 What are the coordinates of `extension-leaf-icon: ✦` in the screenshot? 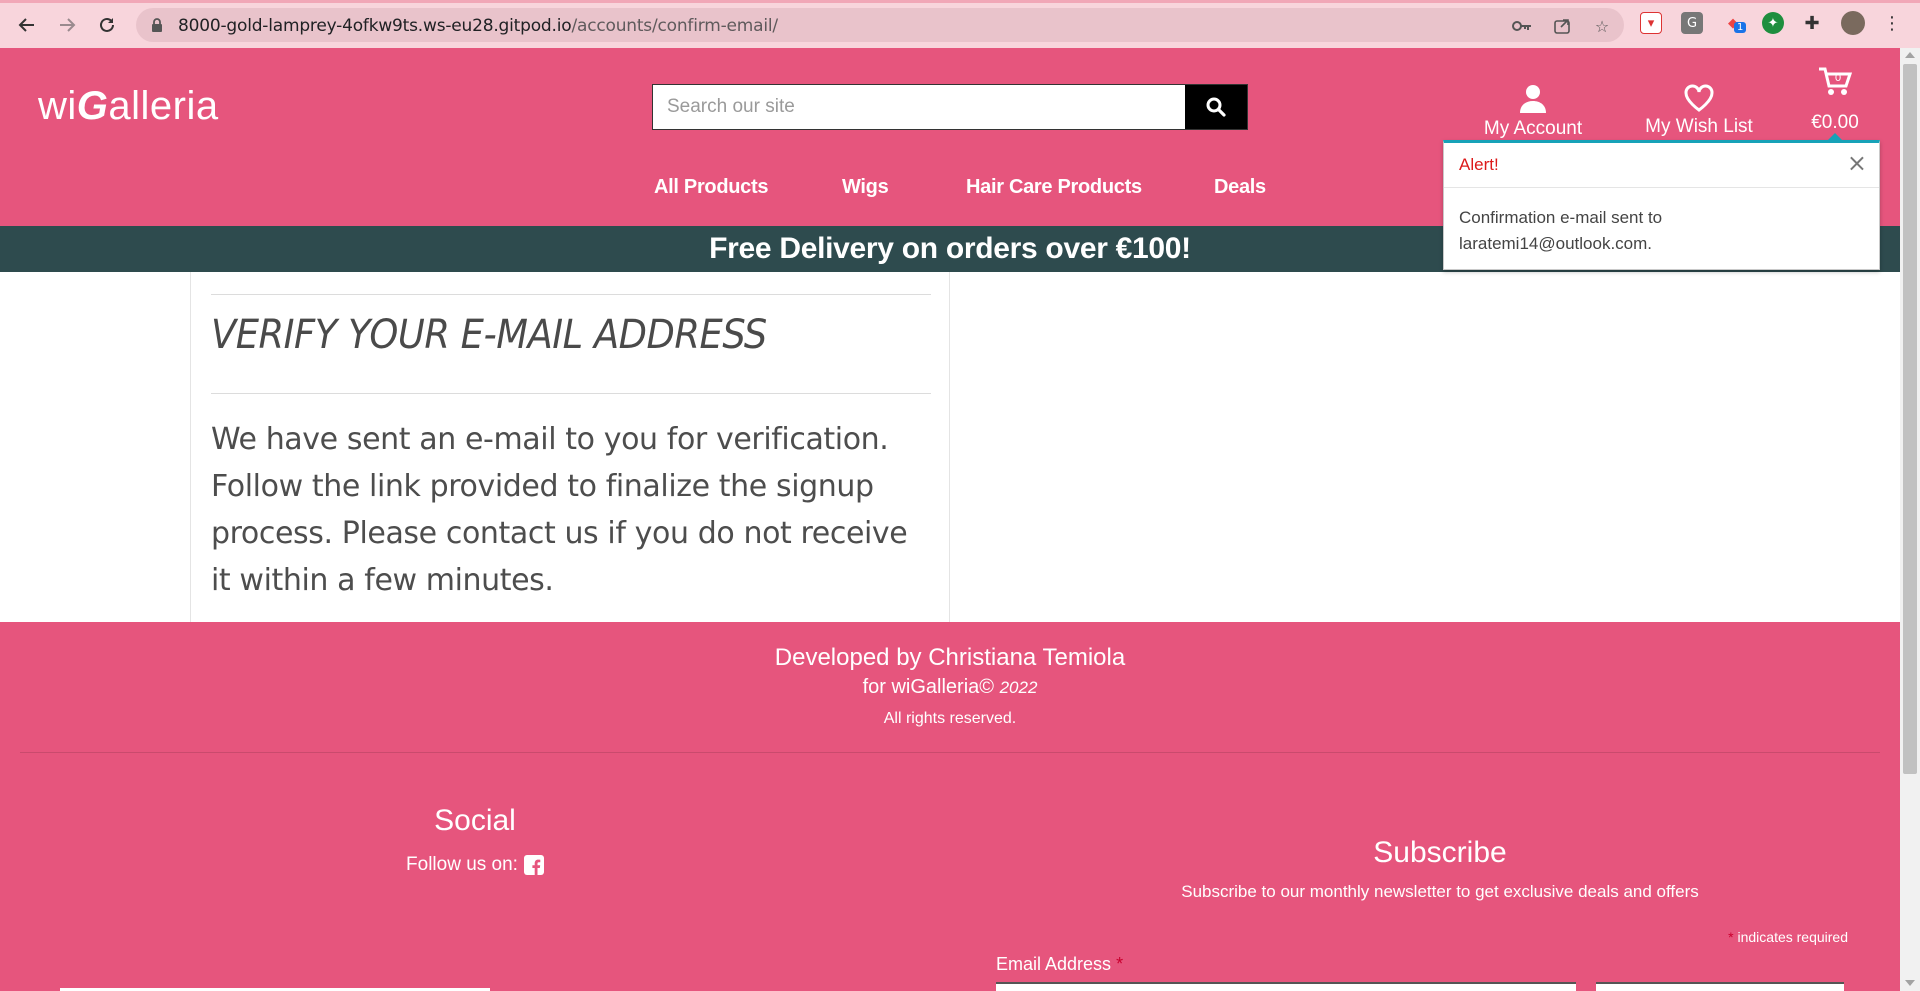 It's located at (1773, 23).